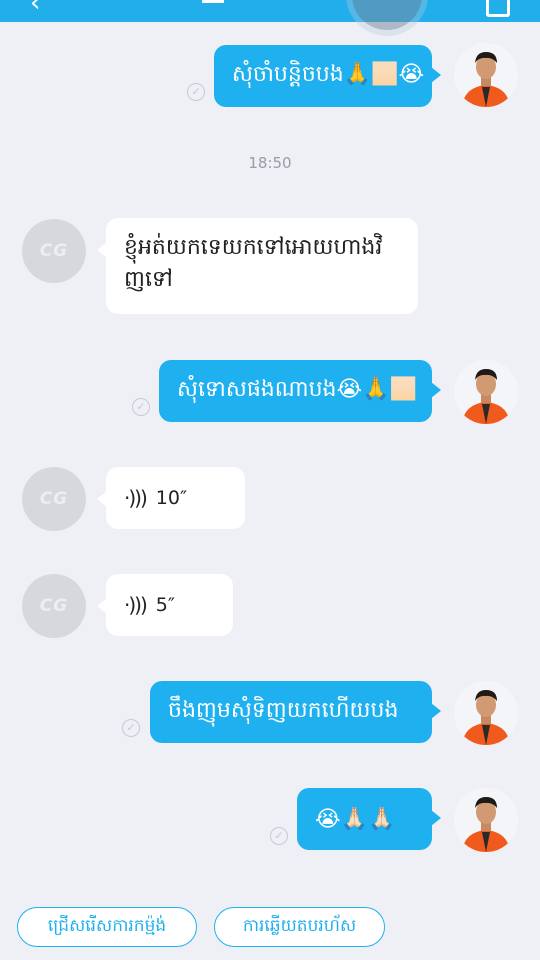 Image resolution: width=540 pixels, height=960 pixels. I want to click on choose-order-button: ជ្រើសរើសការកម្ម៉ង់, so click(107, 927).